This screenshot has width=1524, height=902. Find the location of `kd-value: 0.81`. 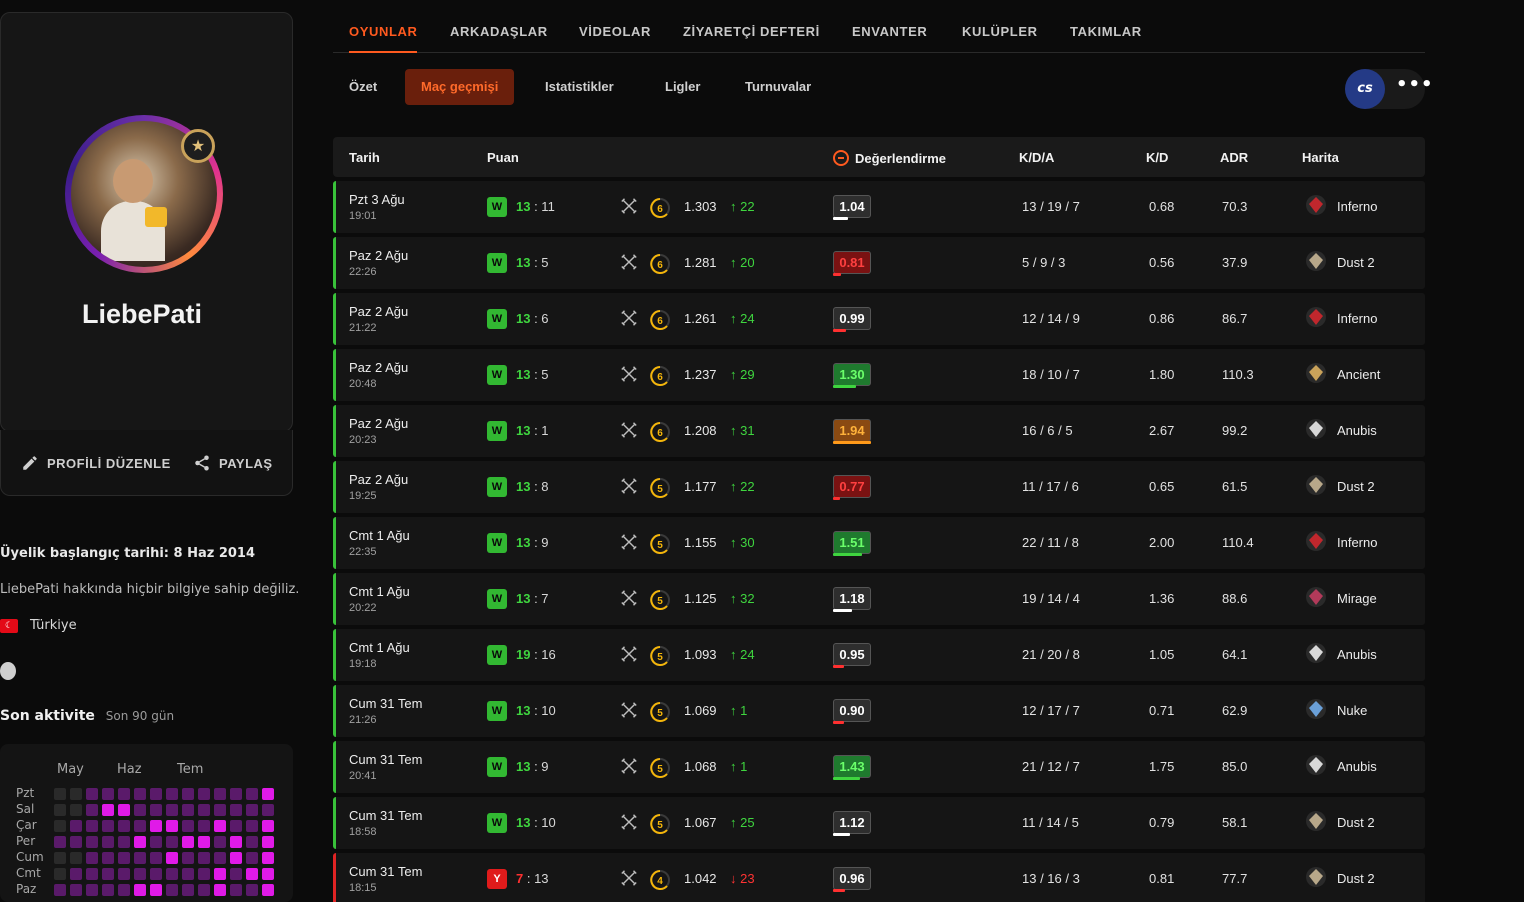

kd-value: 0.81 is located at coordinates (1162, 878).